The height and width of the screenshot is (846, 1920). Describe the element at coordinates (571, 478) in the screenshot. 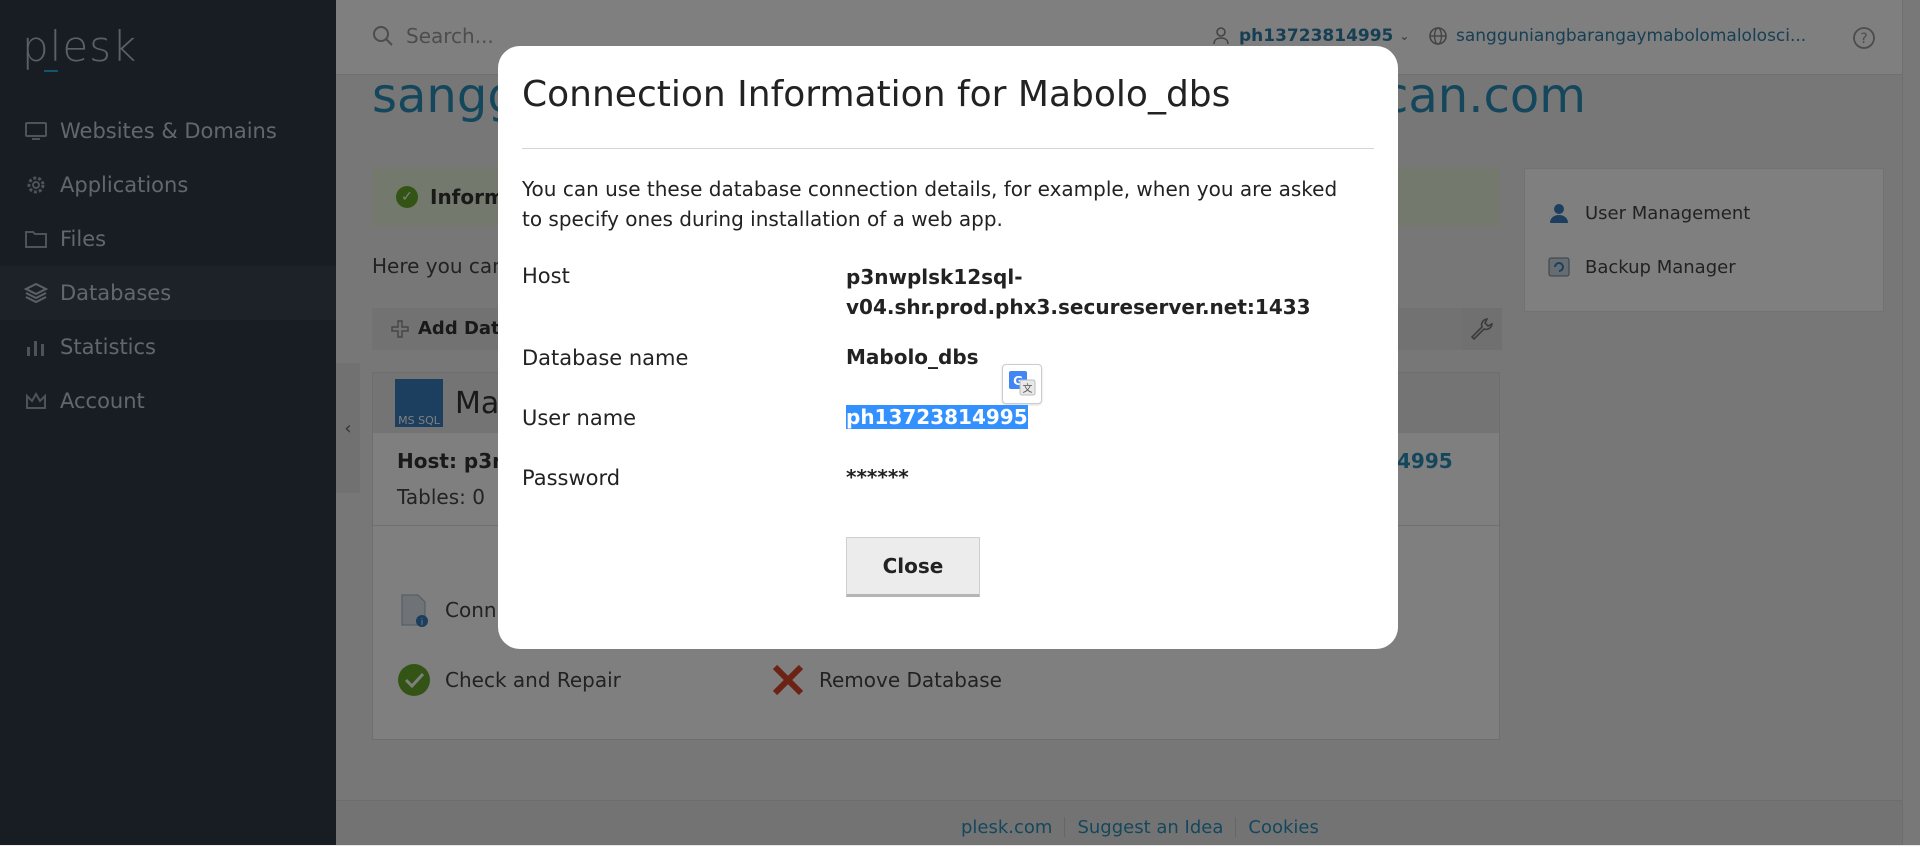

I see `password-label: Password` at that location.